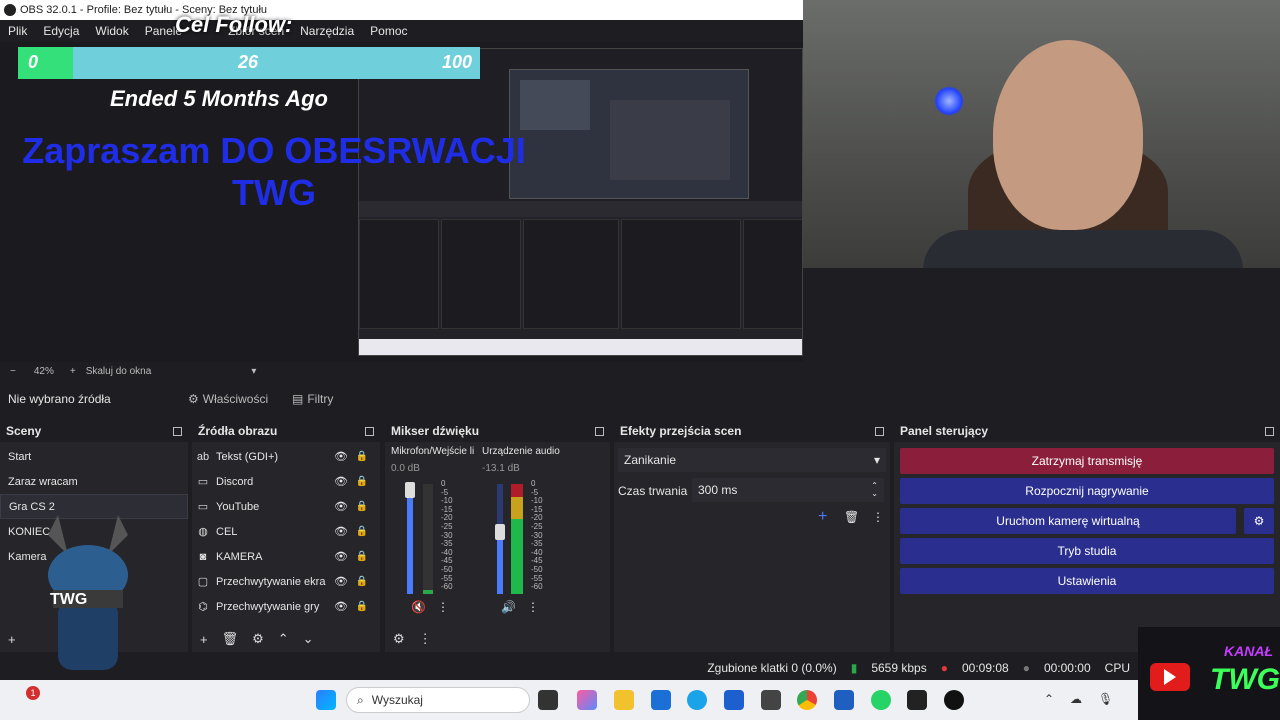 The width and height of the screenshot is (1280, 720). Describe the element at coordinates (1026, 668) in the screenshot. I see `rec-icon: ●` at that location.